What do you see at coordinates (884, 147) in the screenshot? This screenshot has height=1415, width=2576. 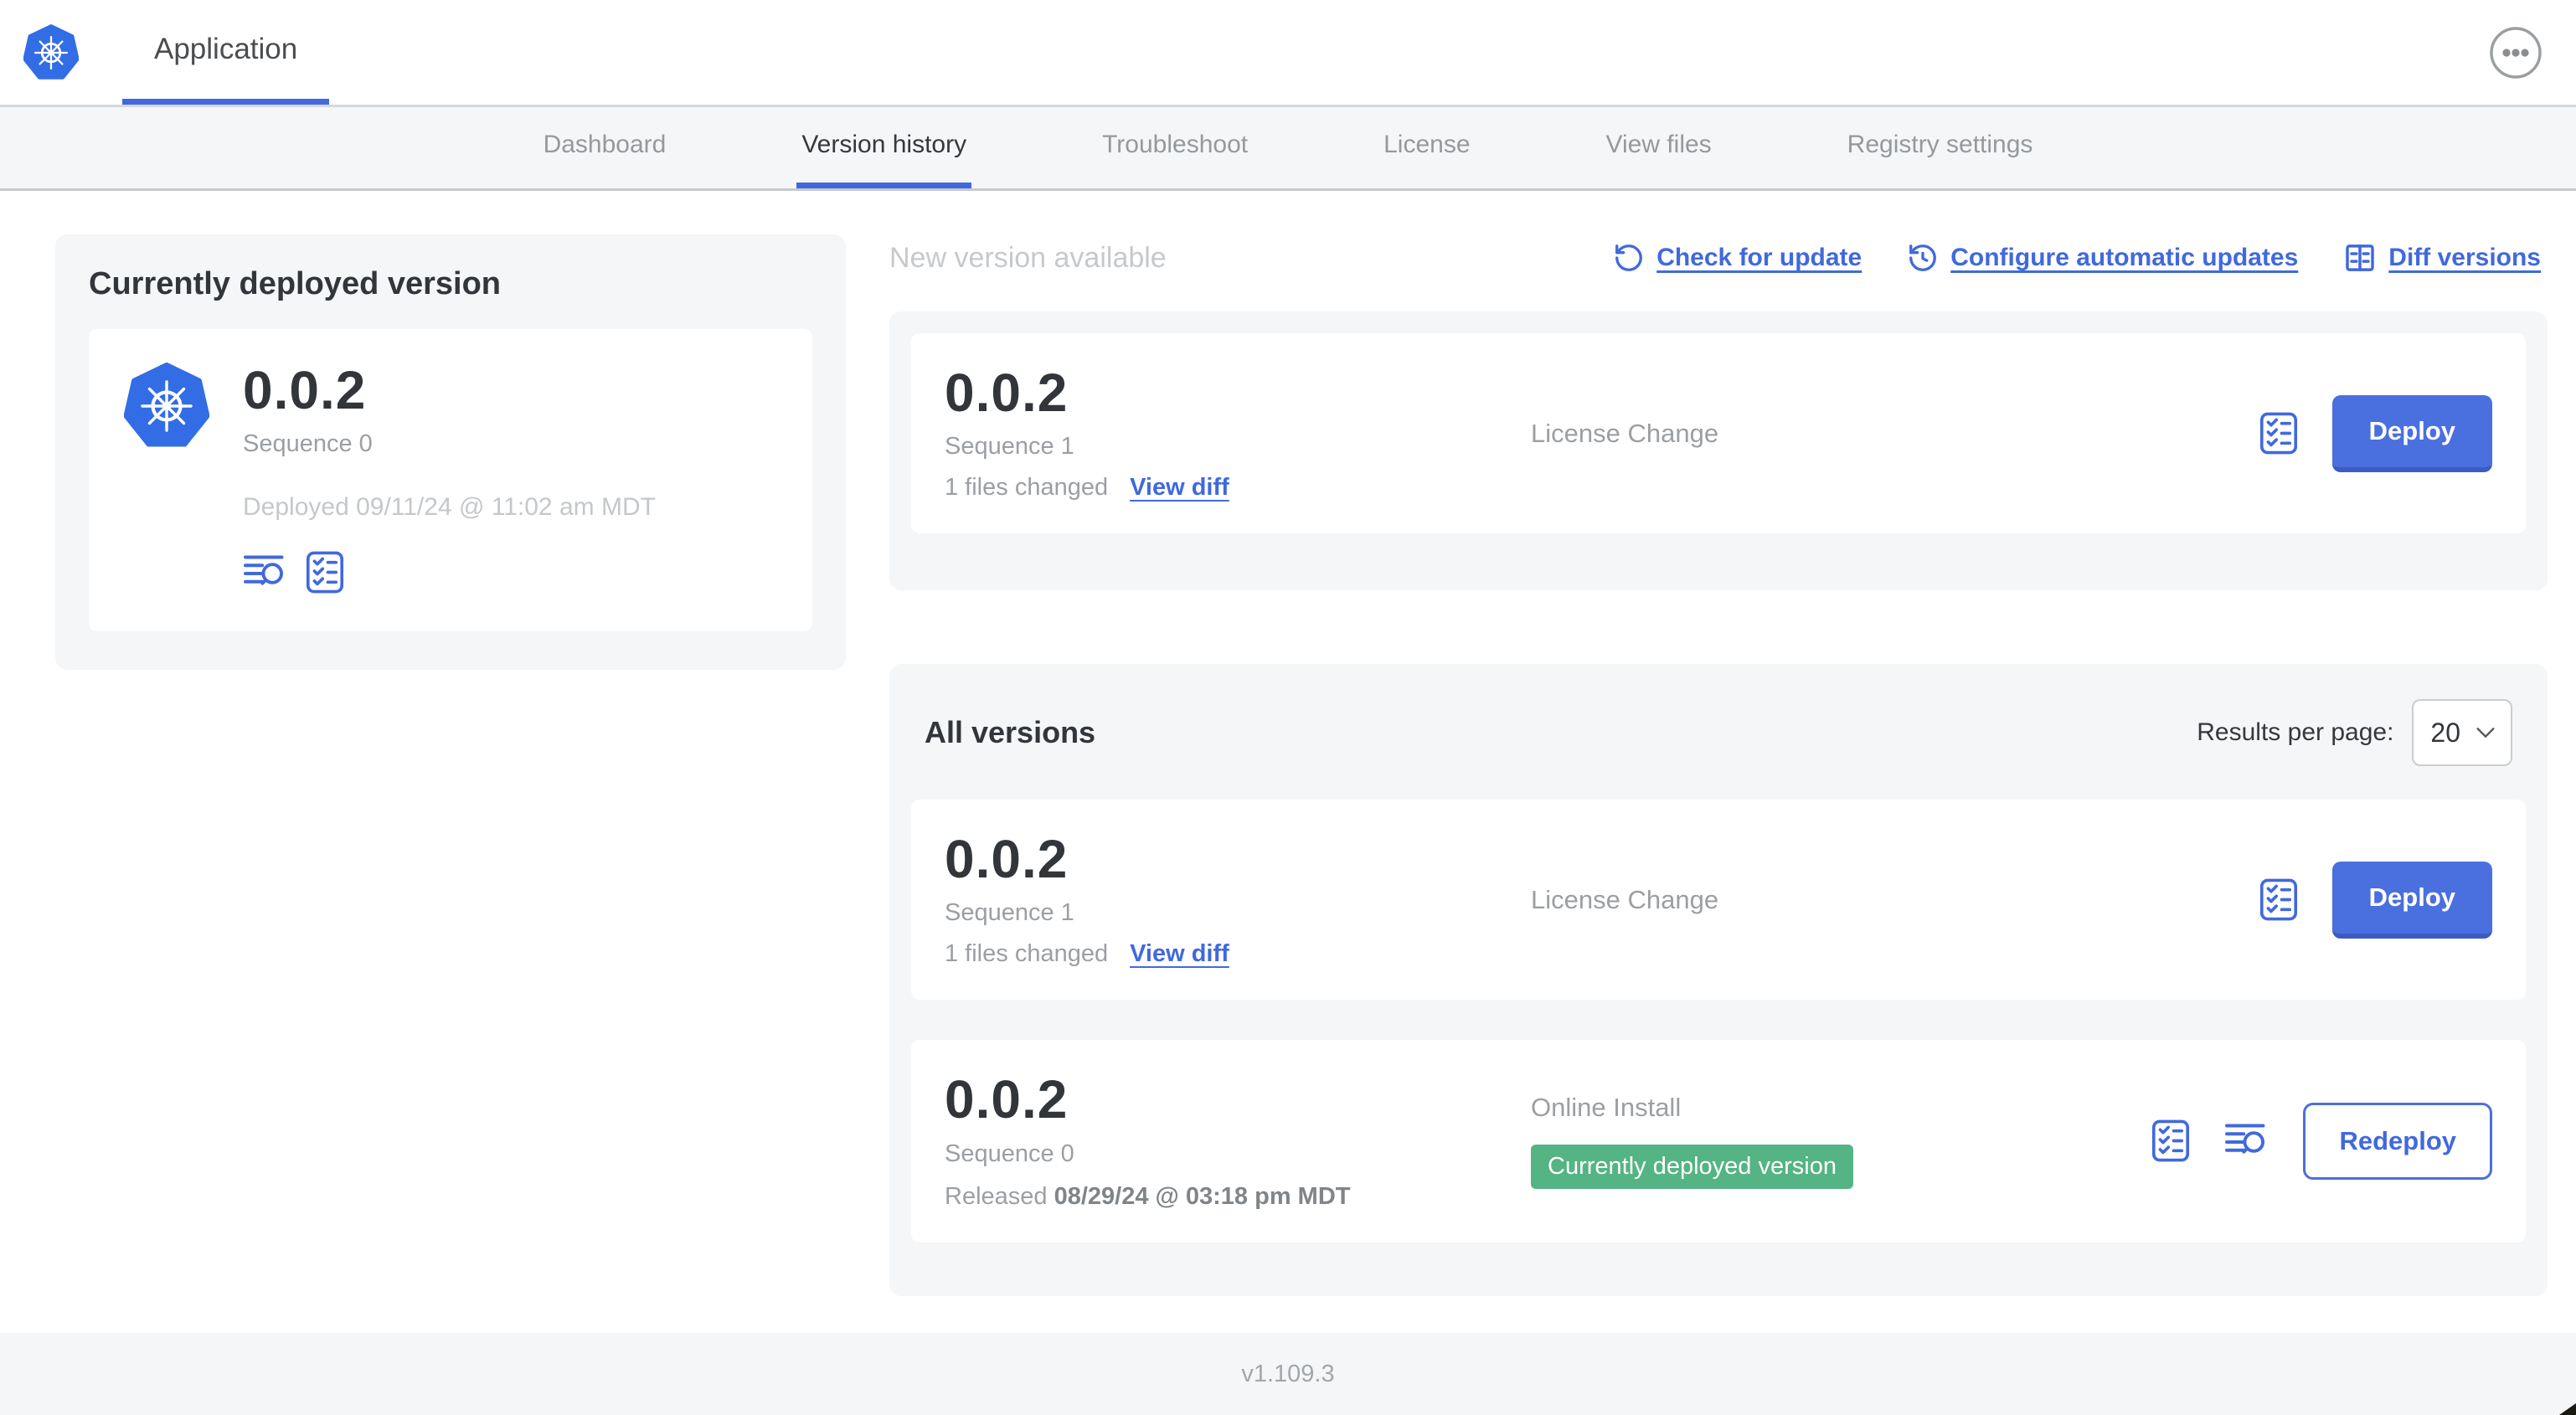 I see `tab-version-history: Version history` at bounding box center [884, 147].